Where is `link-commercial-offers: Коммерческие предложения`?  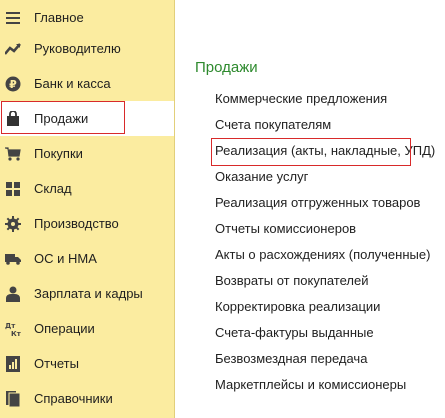
link-commercial-offers: Коммерческие предложения is located at coordinates (301, 98).